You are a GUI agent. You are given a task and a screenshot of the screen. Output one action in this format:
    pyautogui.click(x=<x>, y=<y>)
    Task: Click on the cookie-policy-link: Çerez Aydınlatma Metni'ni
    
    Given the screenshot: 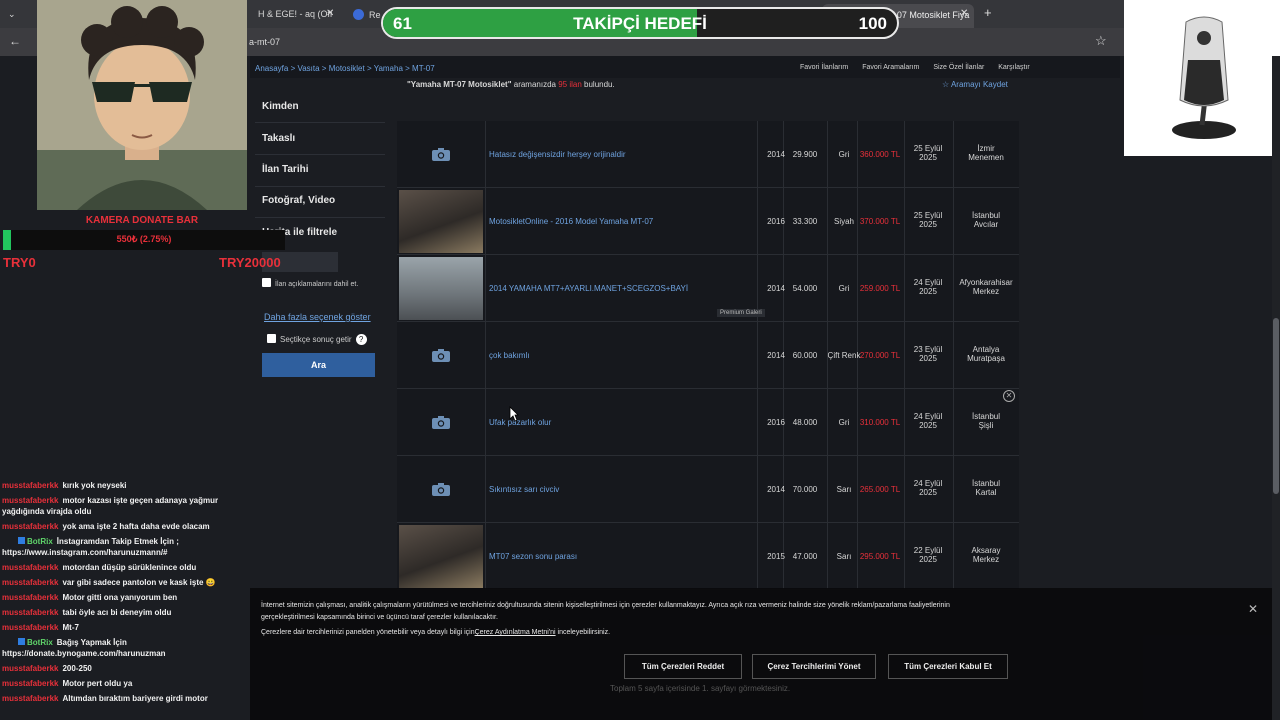 What is the action you would take?
    pyautogui.click(x=515, y=632)
    